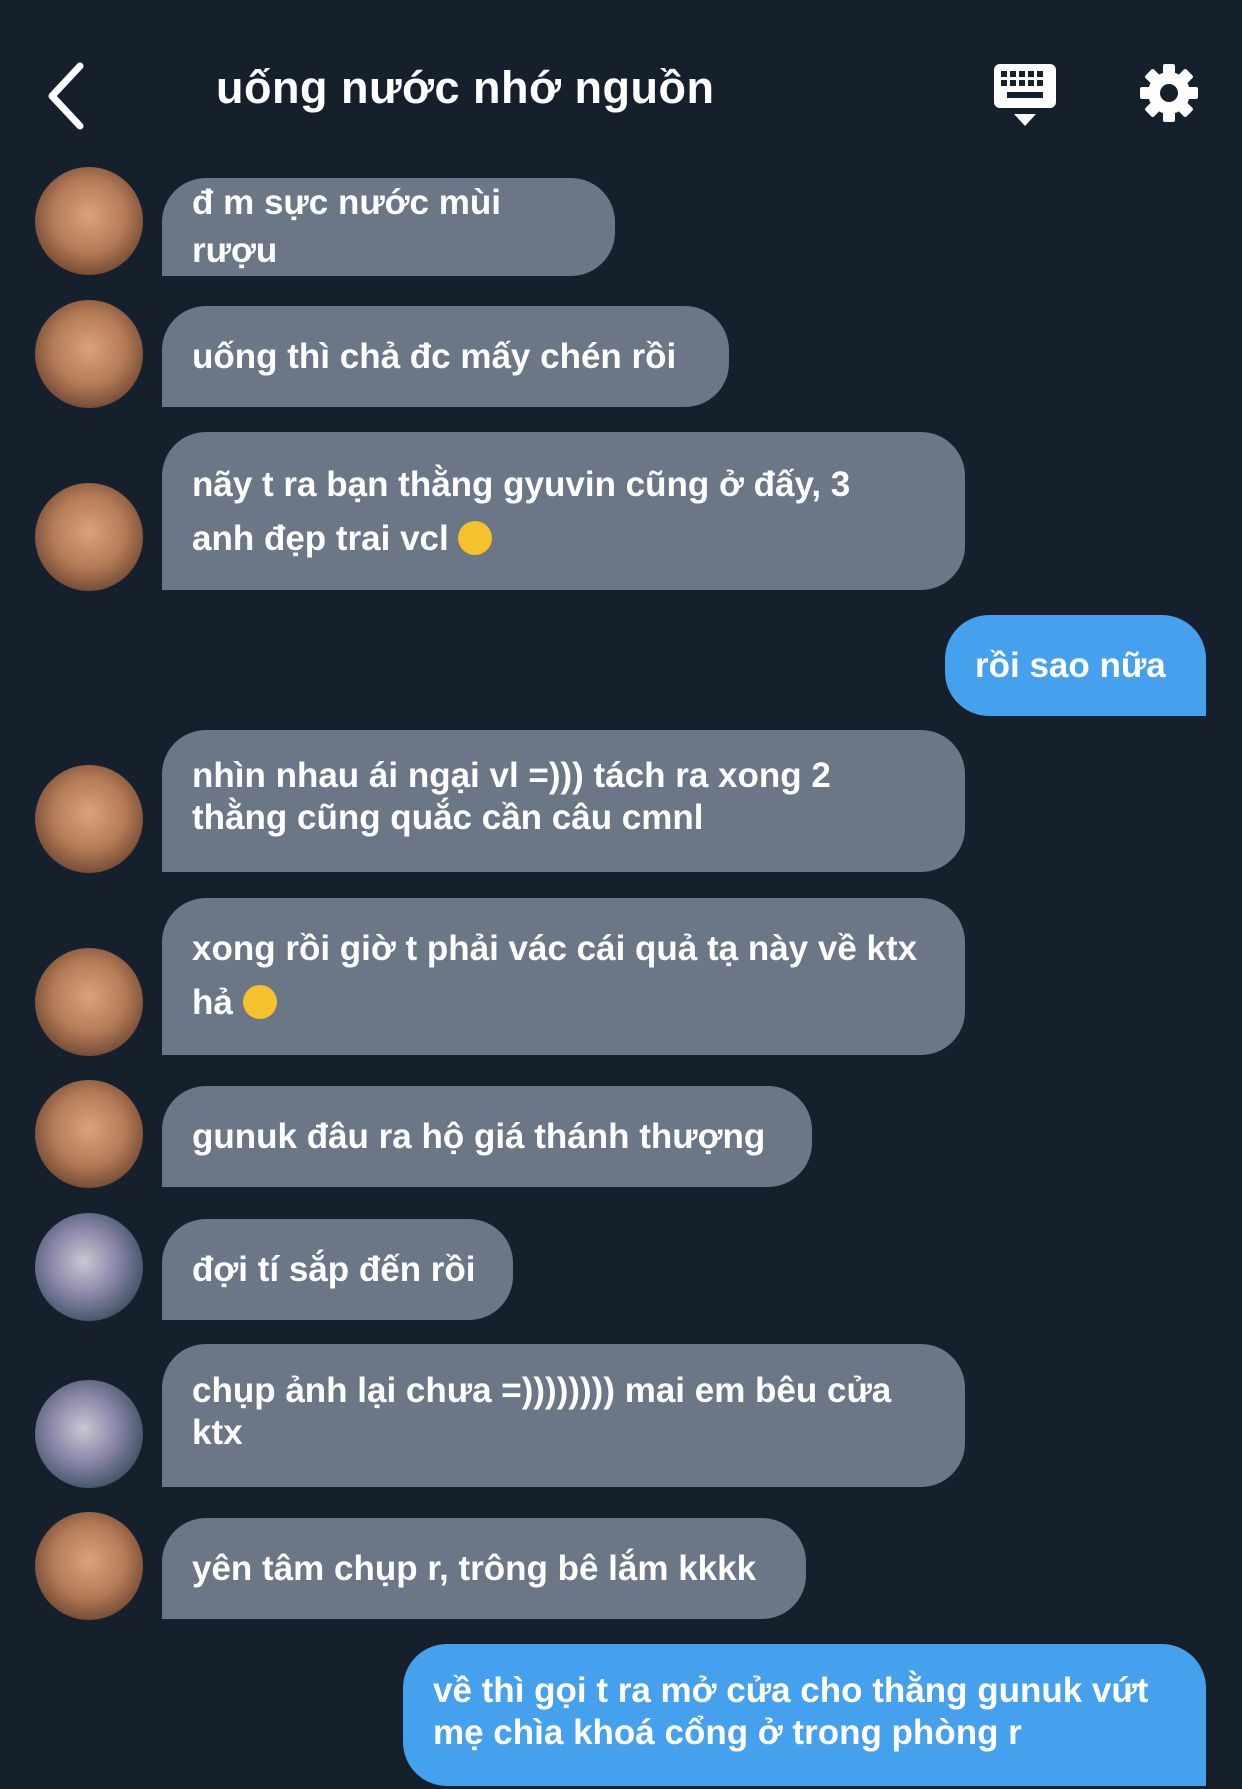 The width and height of the screenshot is (1242, 1789). I want to click on message-text-line: nãy t ra bạn thằng gyuvin cũng ở đấy, 3, so click(521, 484).